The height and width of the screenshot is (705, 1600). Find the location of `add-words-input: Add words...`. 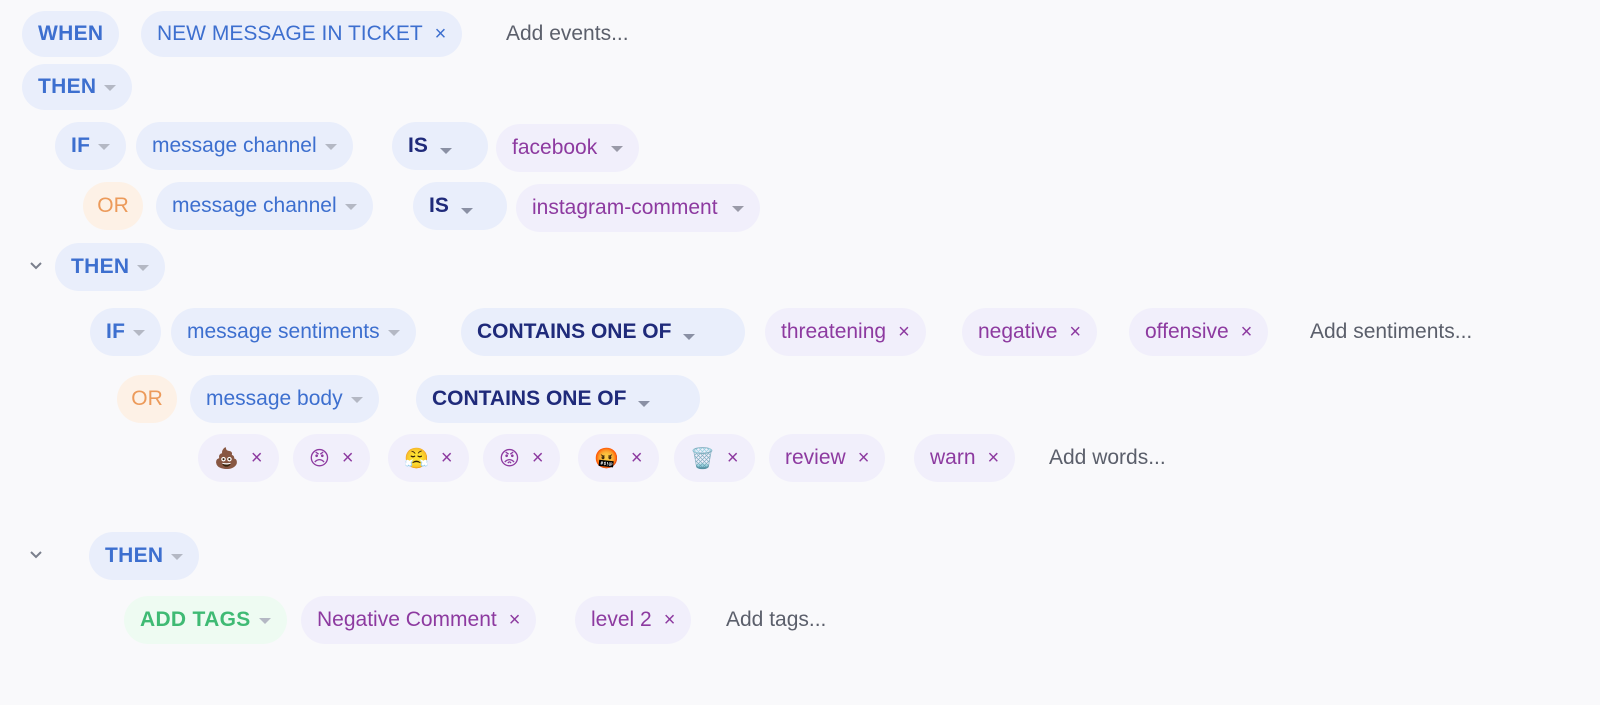

add-words-input: Add words... is located at coordinates (1107, 458).